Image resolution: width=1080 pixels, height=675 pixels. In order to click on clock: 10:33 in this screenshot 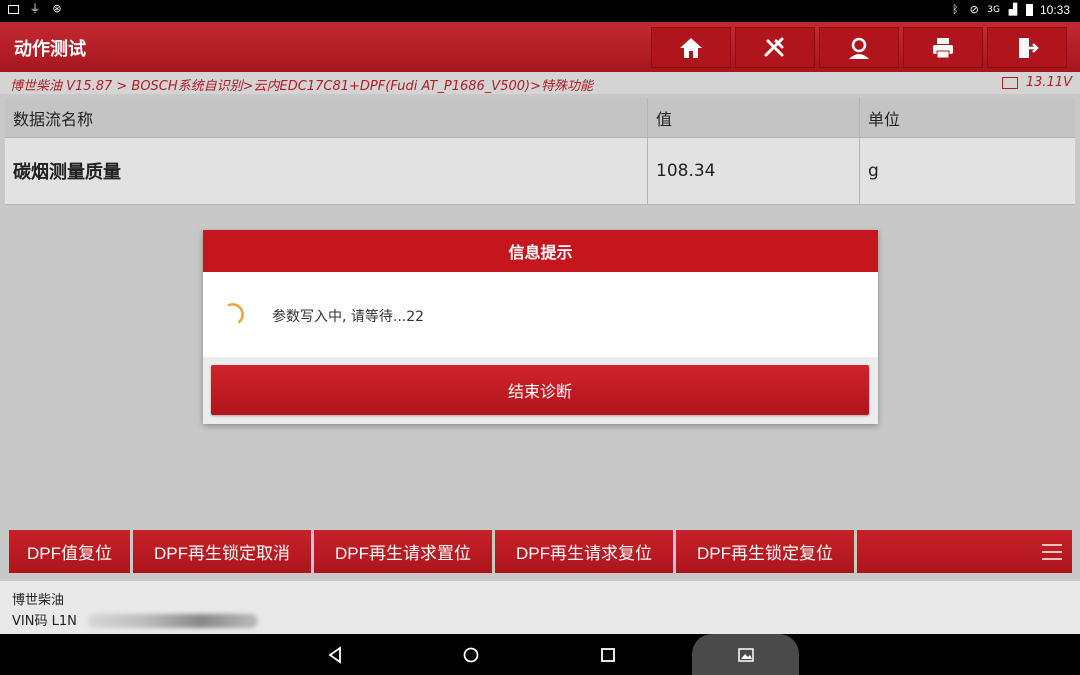, I will do `click(1054, 10)`.